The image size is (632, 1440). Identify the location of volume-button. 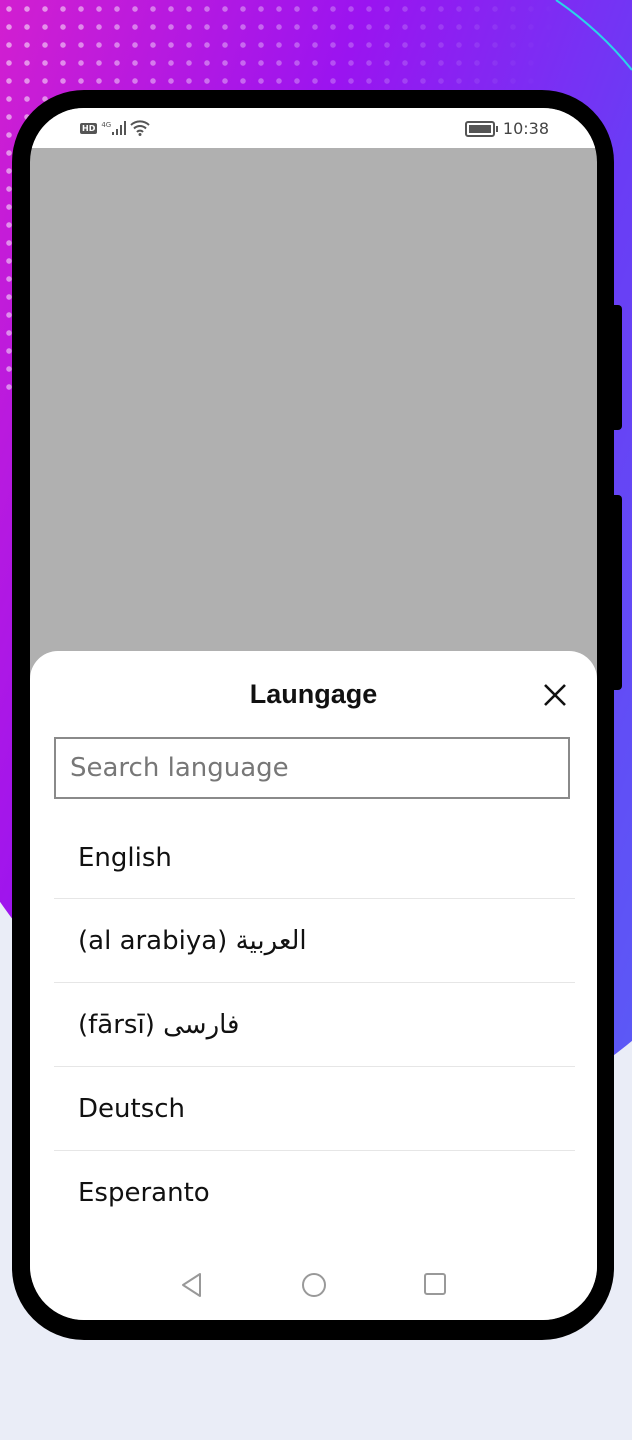
(617, 367).